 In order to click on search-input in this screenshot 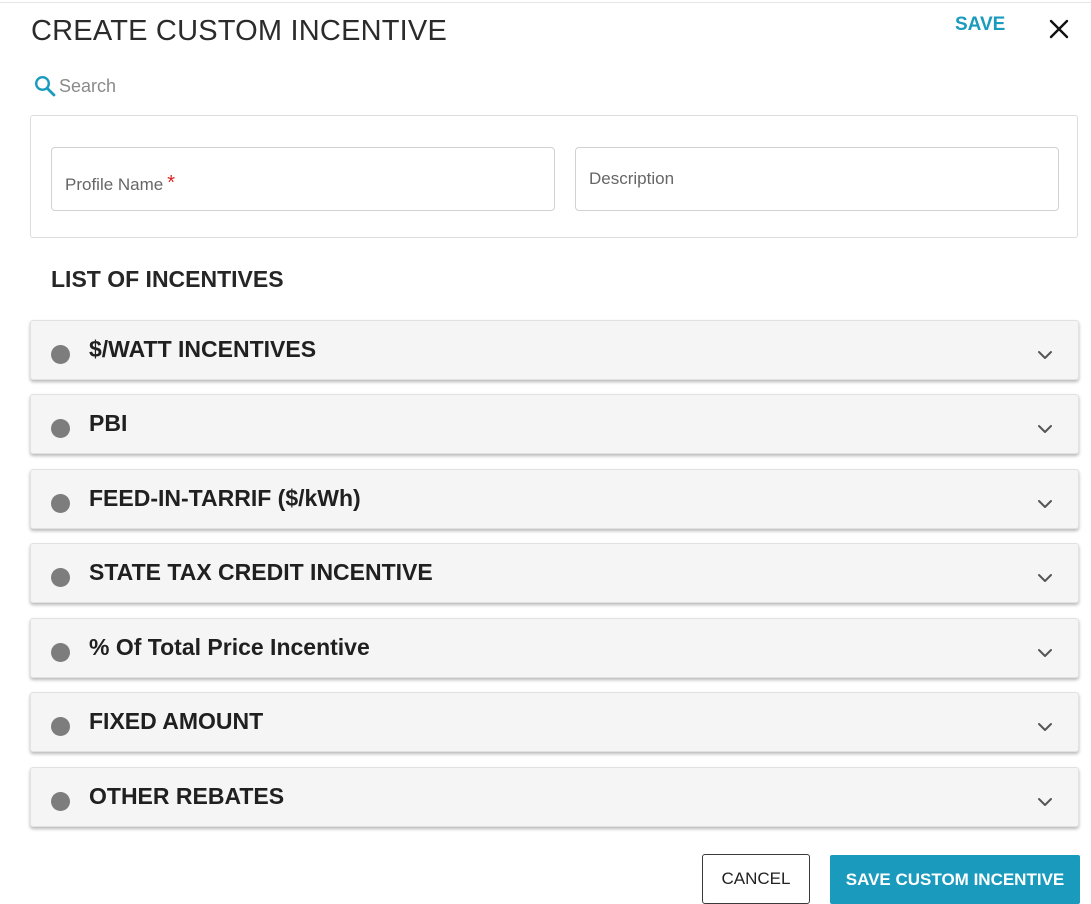, I will do `click(169, 86)`.